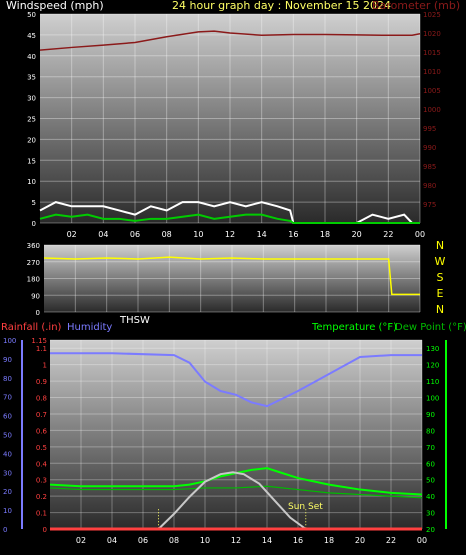  I want to click on humidity-tick-label: 20, so click(7, 492).